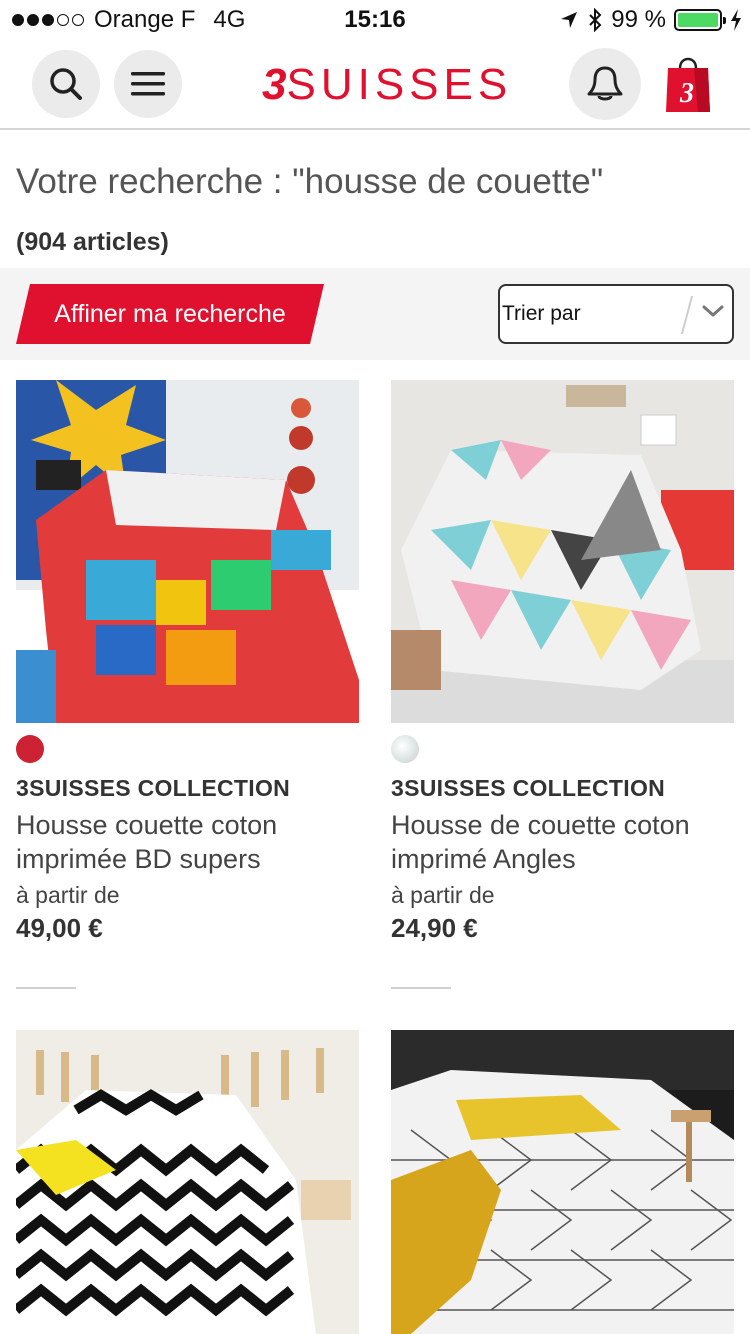 Image resolution: width=750 pixels, height=1334 pixels. Describe the element at coordinates (700, 20) in the screenshot. I see `battery-icon` at that location.